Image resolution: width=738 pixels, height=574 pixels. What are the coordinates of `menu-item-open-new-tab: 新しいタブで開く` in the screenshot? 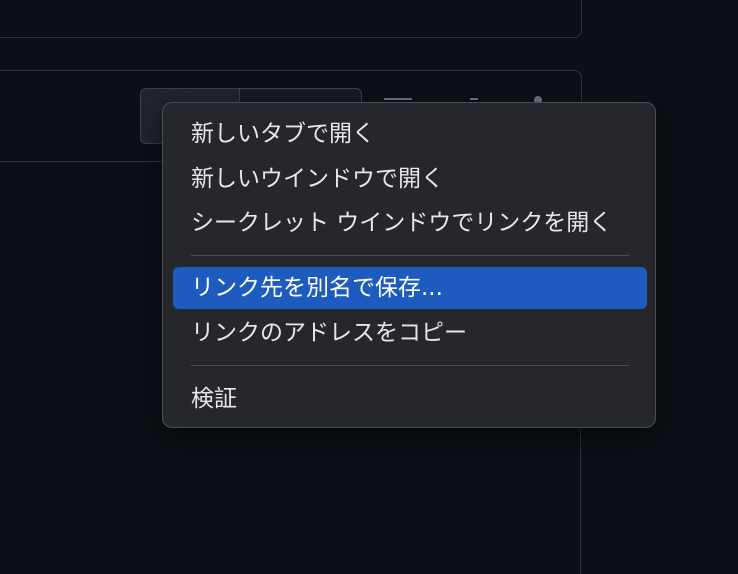 It's located at (410, 134).